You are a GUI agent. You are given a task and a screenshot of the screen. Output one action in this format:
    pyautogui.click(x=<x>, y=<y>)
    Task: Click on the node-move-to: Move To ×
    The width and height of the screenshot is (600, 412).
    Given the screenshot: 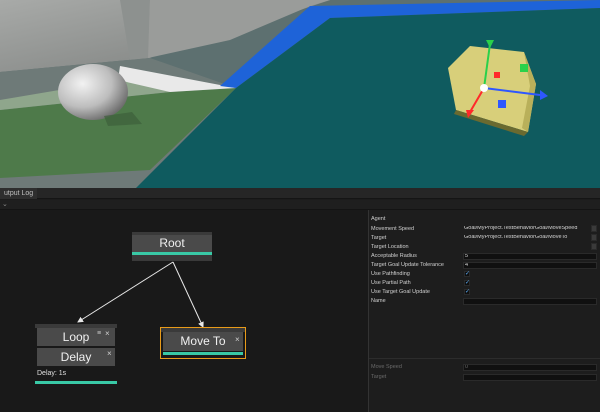 What is the action you would take?
    pyautogui.click(x=203, y=343)
    